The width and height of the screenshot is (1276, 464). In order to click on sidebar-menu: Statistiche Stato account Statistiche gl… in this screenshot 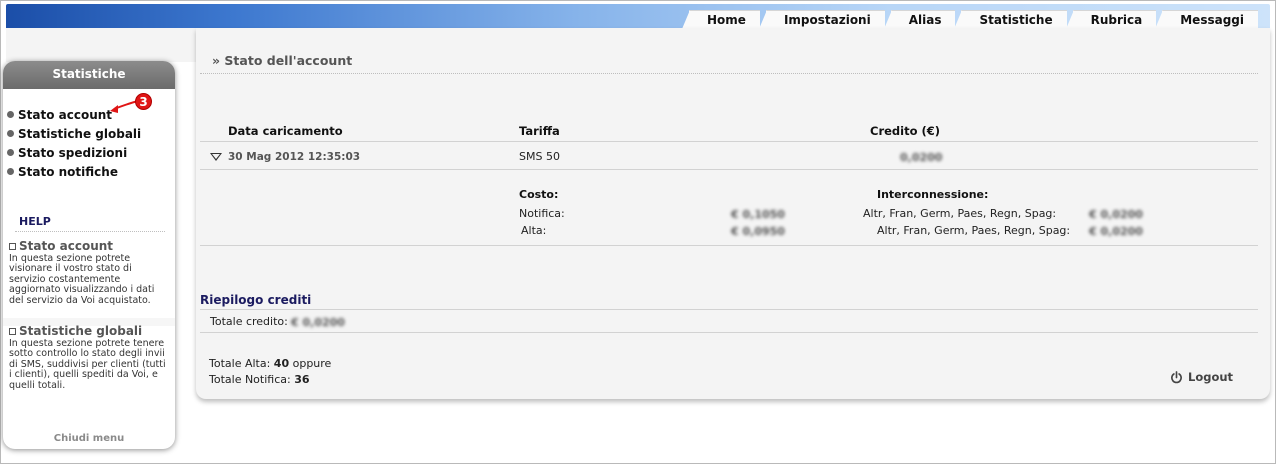, I will do `click(89, 255)`.